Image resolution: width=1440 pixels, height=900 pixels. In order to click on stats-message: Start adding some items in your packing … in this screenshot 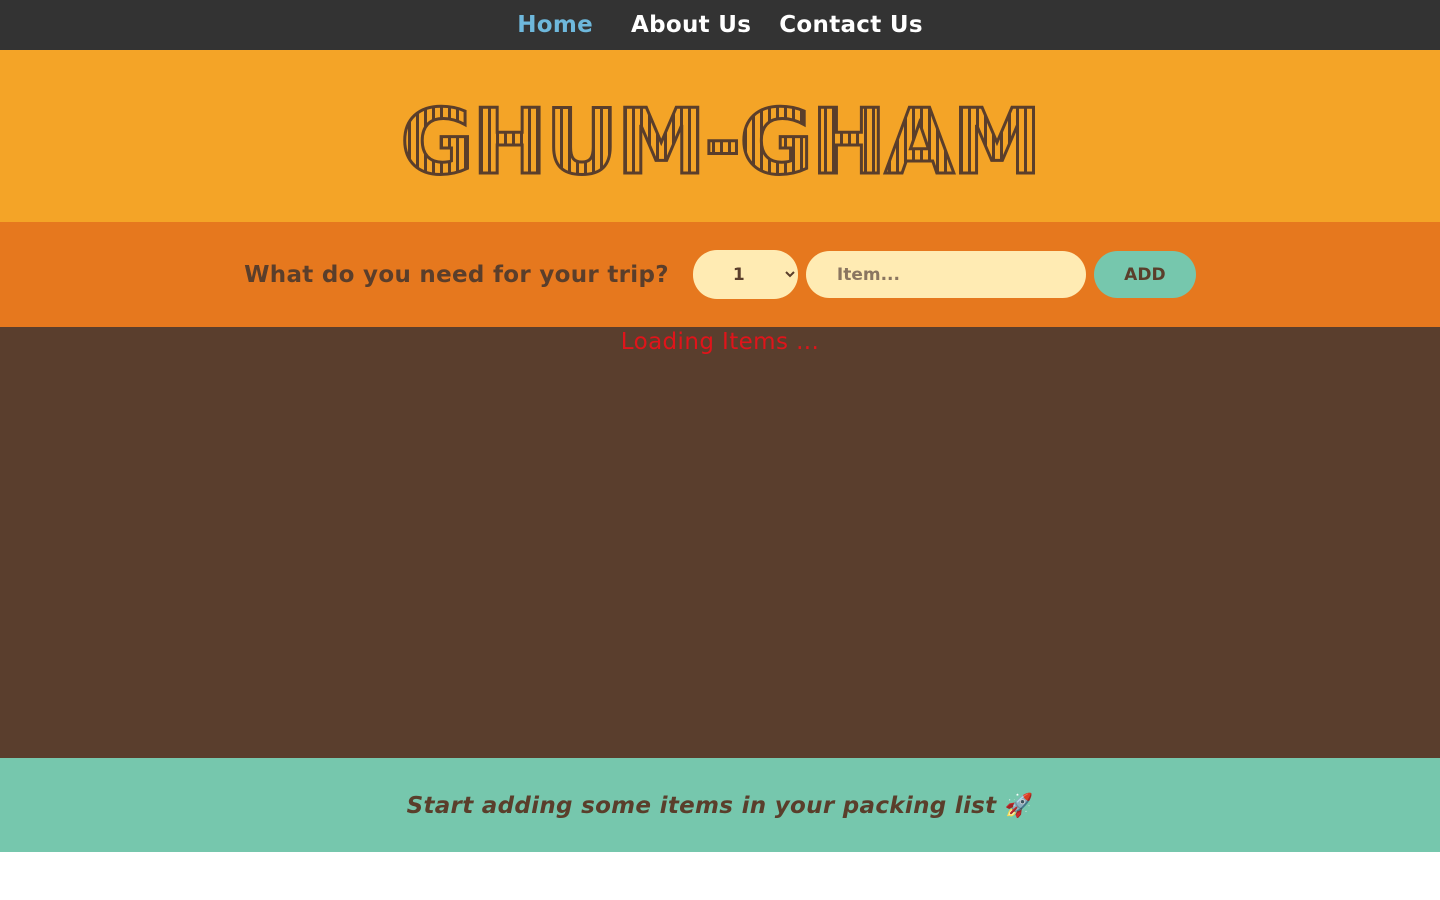, I will do `click(720, 805)`.